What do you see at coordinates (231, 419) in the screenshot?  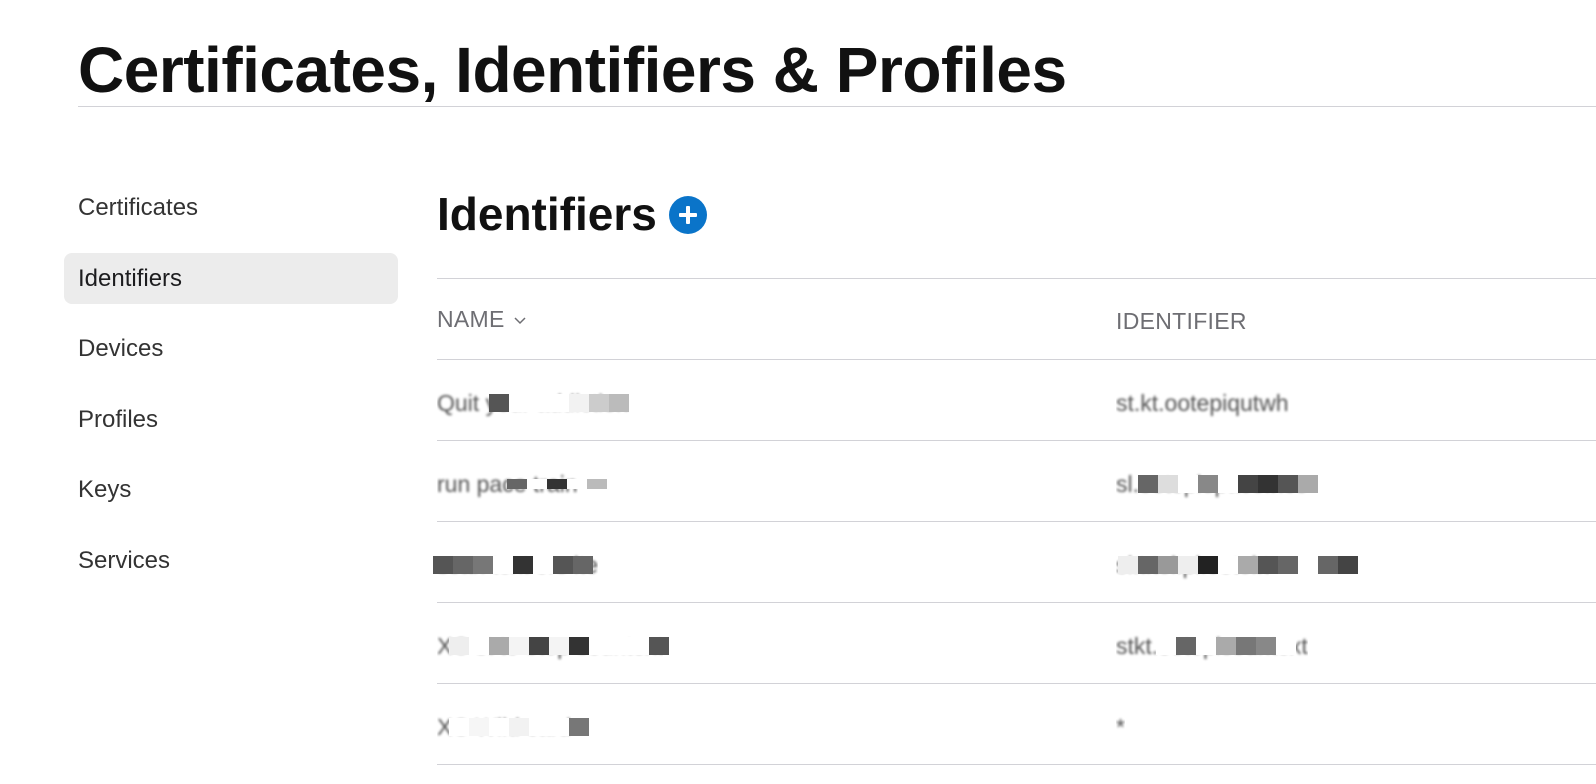 I see `sidebar-item-profiles: Profiles` at bounding box center [231, 419].